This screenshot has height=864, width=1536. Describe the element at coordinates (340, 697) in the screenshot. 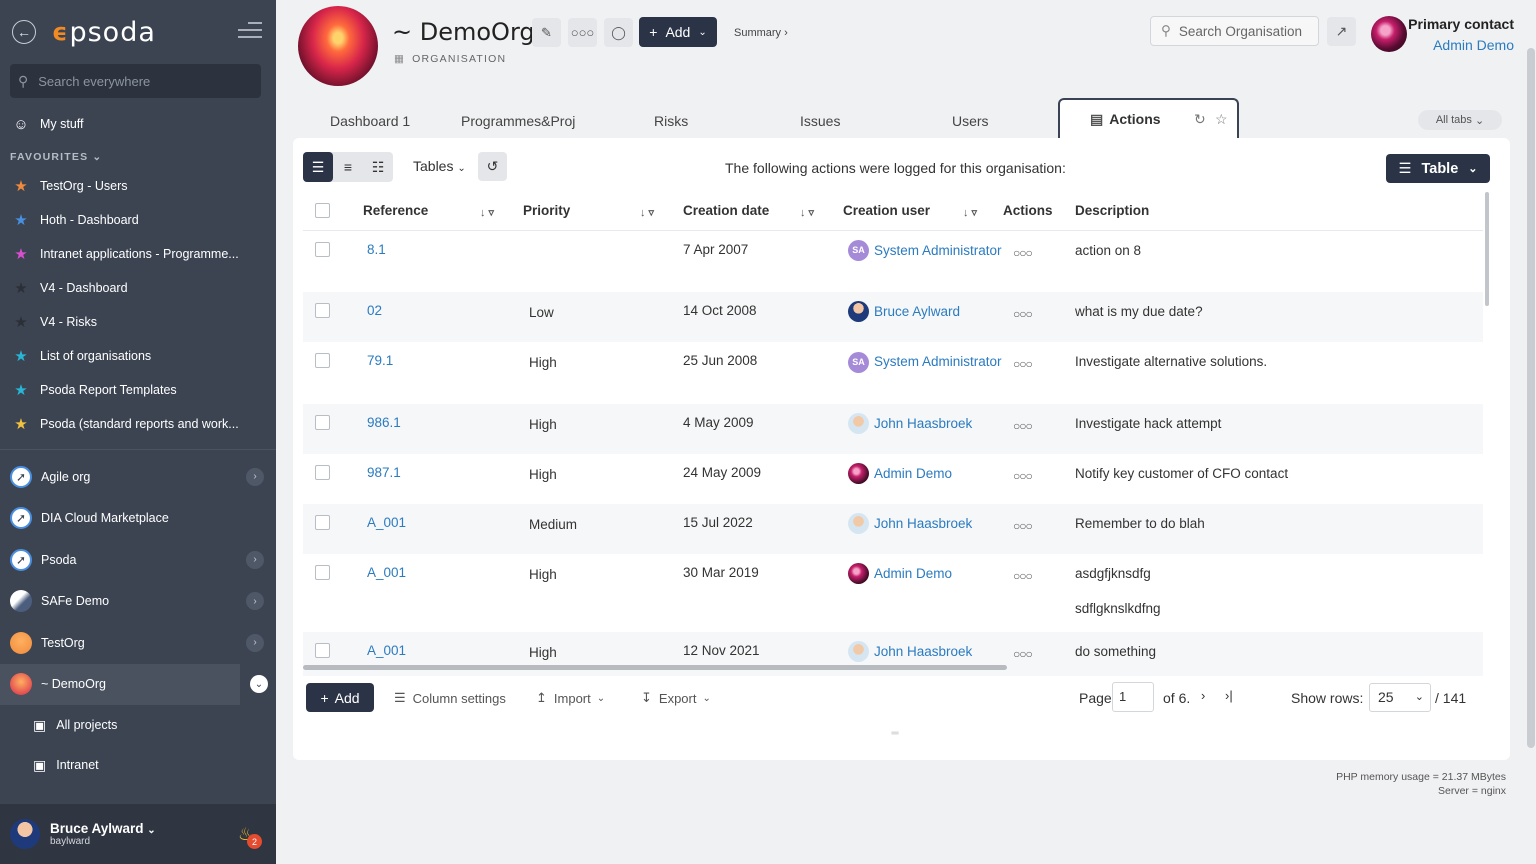

I see `add-row-button: + Add` at that location.